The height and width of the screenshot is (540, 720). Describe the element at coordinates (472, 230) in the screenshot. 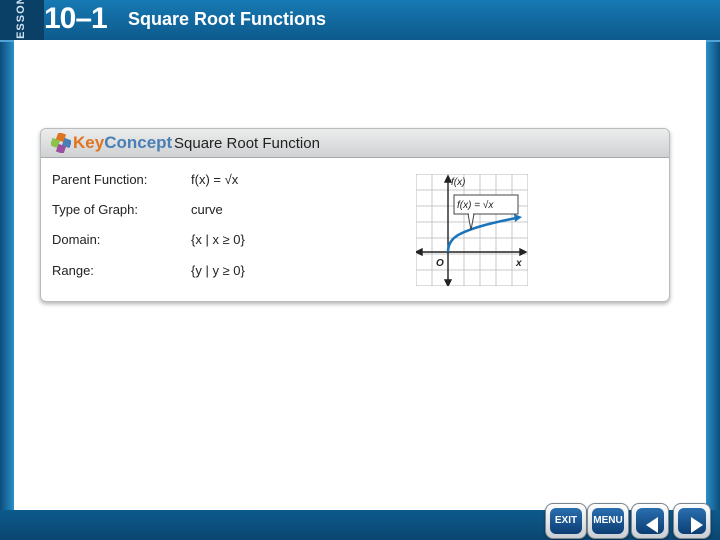

I see `square-root-graph: f(x) = √x f(x) x O` at that location.